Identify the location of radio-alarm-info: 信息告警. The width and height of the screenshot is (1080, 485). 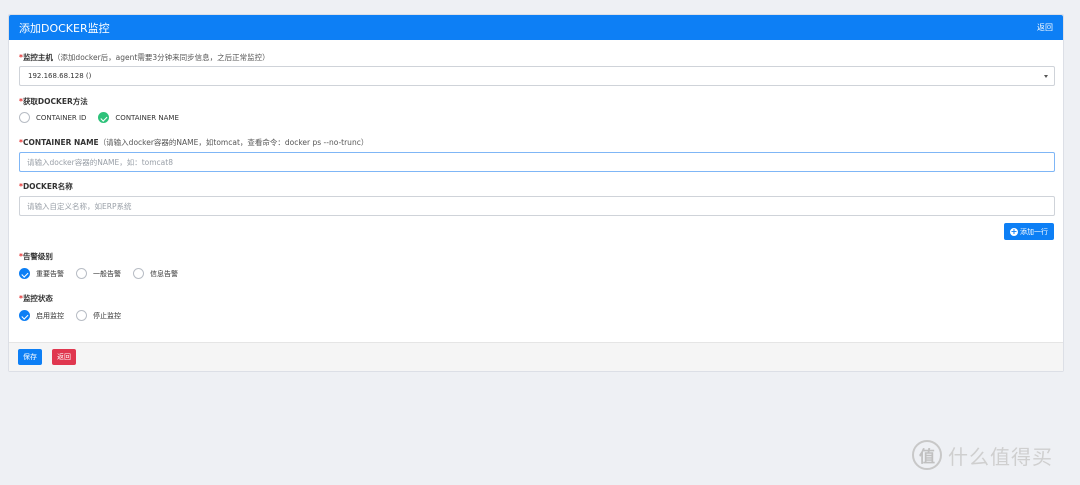
(155, 273).